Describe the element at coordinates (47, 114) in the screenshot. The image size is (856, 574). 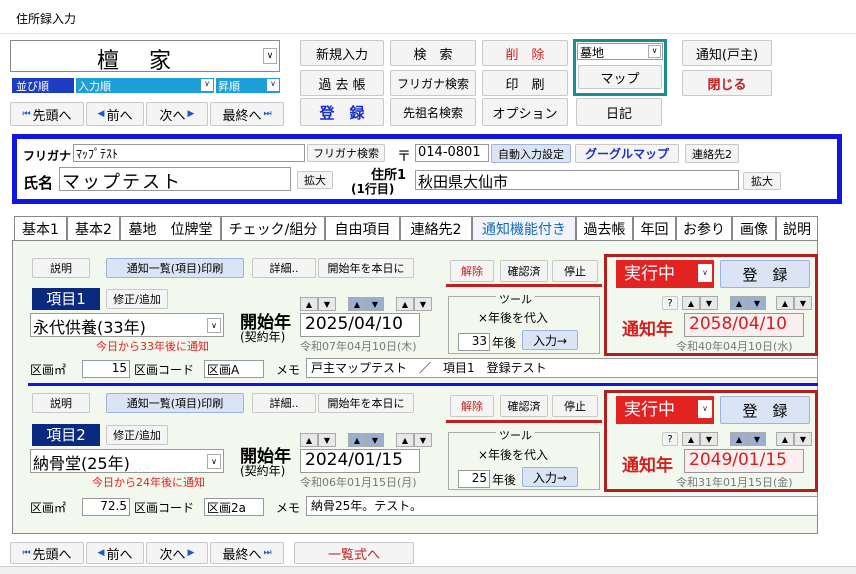
I see `nav-first-button: ⏮ 先頭へ` at that location.